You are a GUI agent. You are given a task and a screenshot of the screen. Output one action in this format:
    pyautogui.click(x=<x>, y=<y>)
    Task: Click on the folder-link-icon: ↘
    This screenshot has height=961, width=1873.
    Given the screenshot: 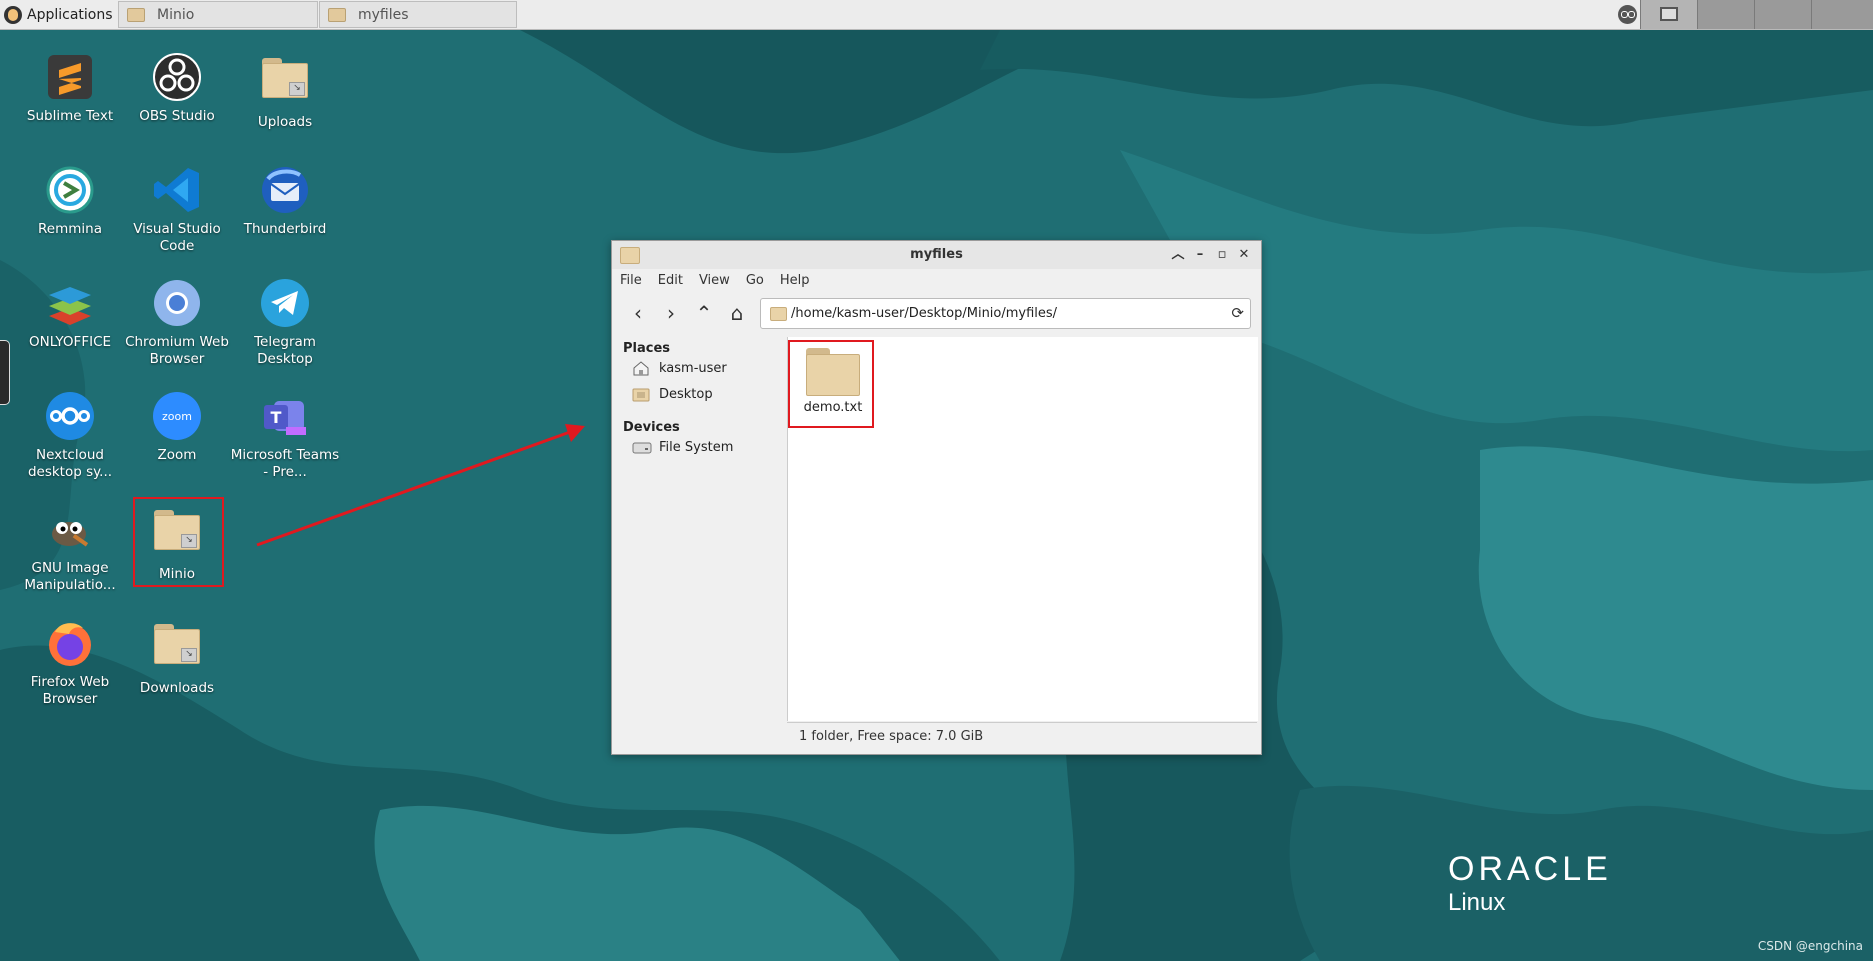 What is the action you would take?
    pyautogui.click(x=177, y=649)
    